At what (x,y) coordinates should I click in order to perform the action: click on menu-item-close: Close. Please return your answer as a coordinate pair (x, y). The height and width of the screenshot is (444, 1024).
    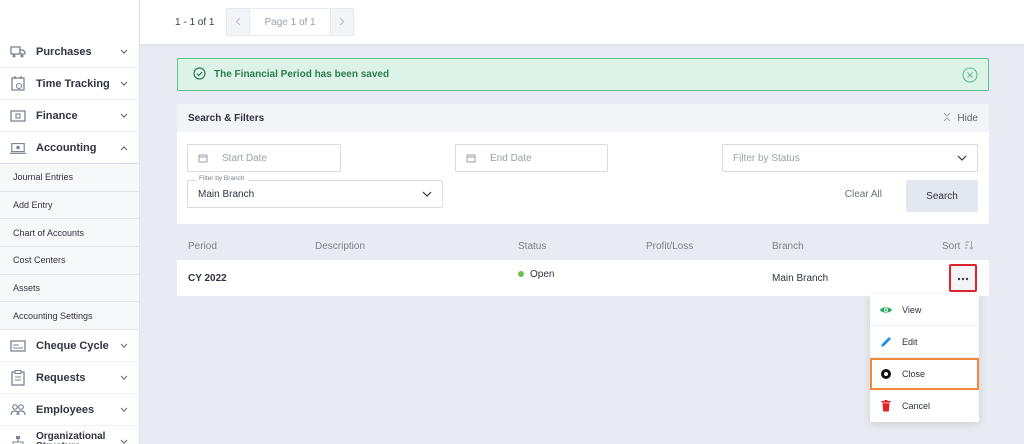
    Looking at the image, I should click on (924, 374).